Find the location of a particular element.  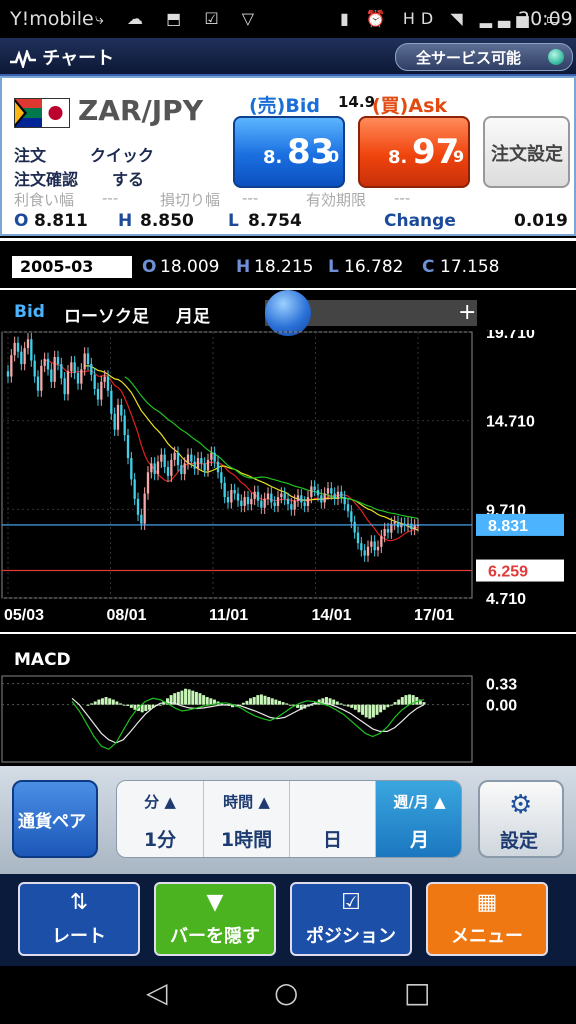

back-icon: ◁ is located at coordinates (157, 992).